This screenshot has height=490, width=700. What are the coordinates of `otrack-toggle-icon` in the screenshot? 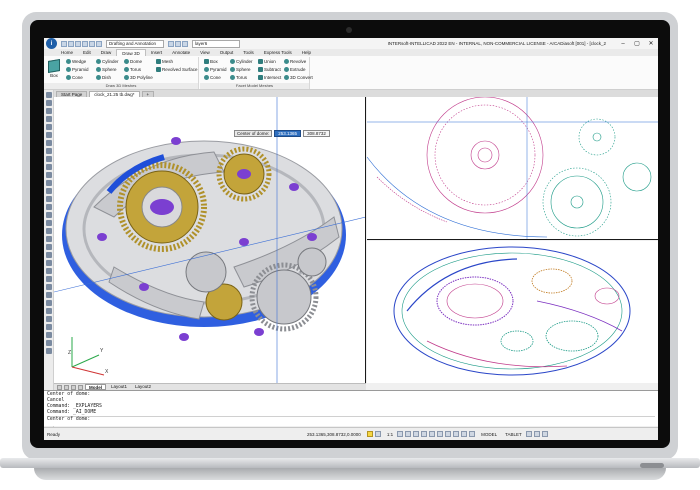 It's located at (424, 434).